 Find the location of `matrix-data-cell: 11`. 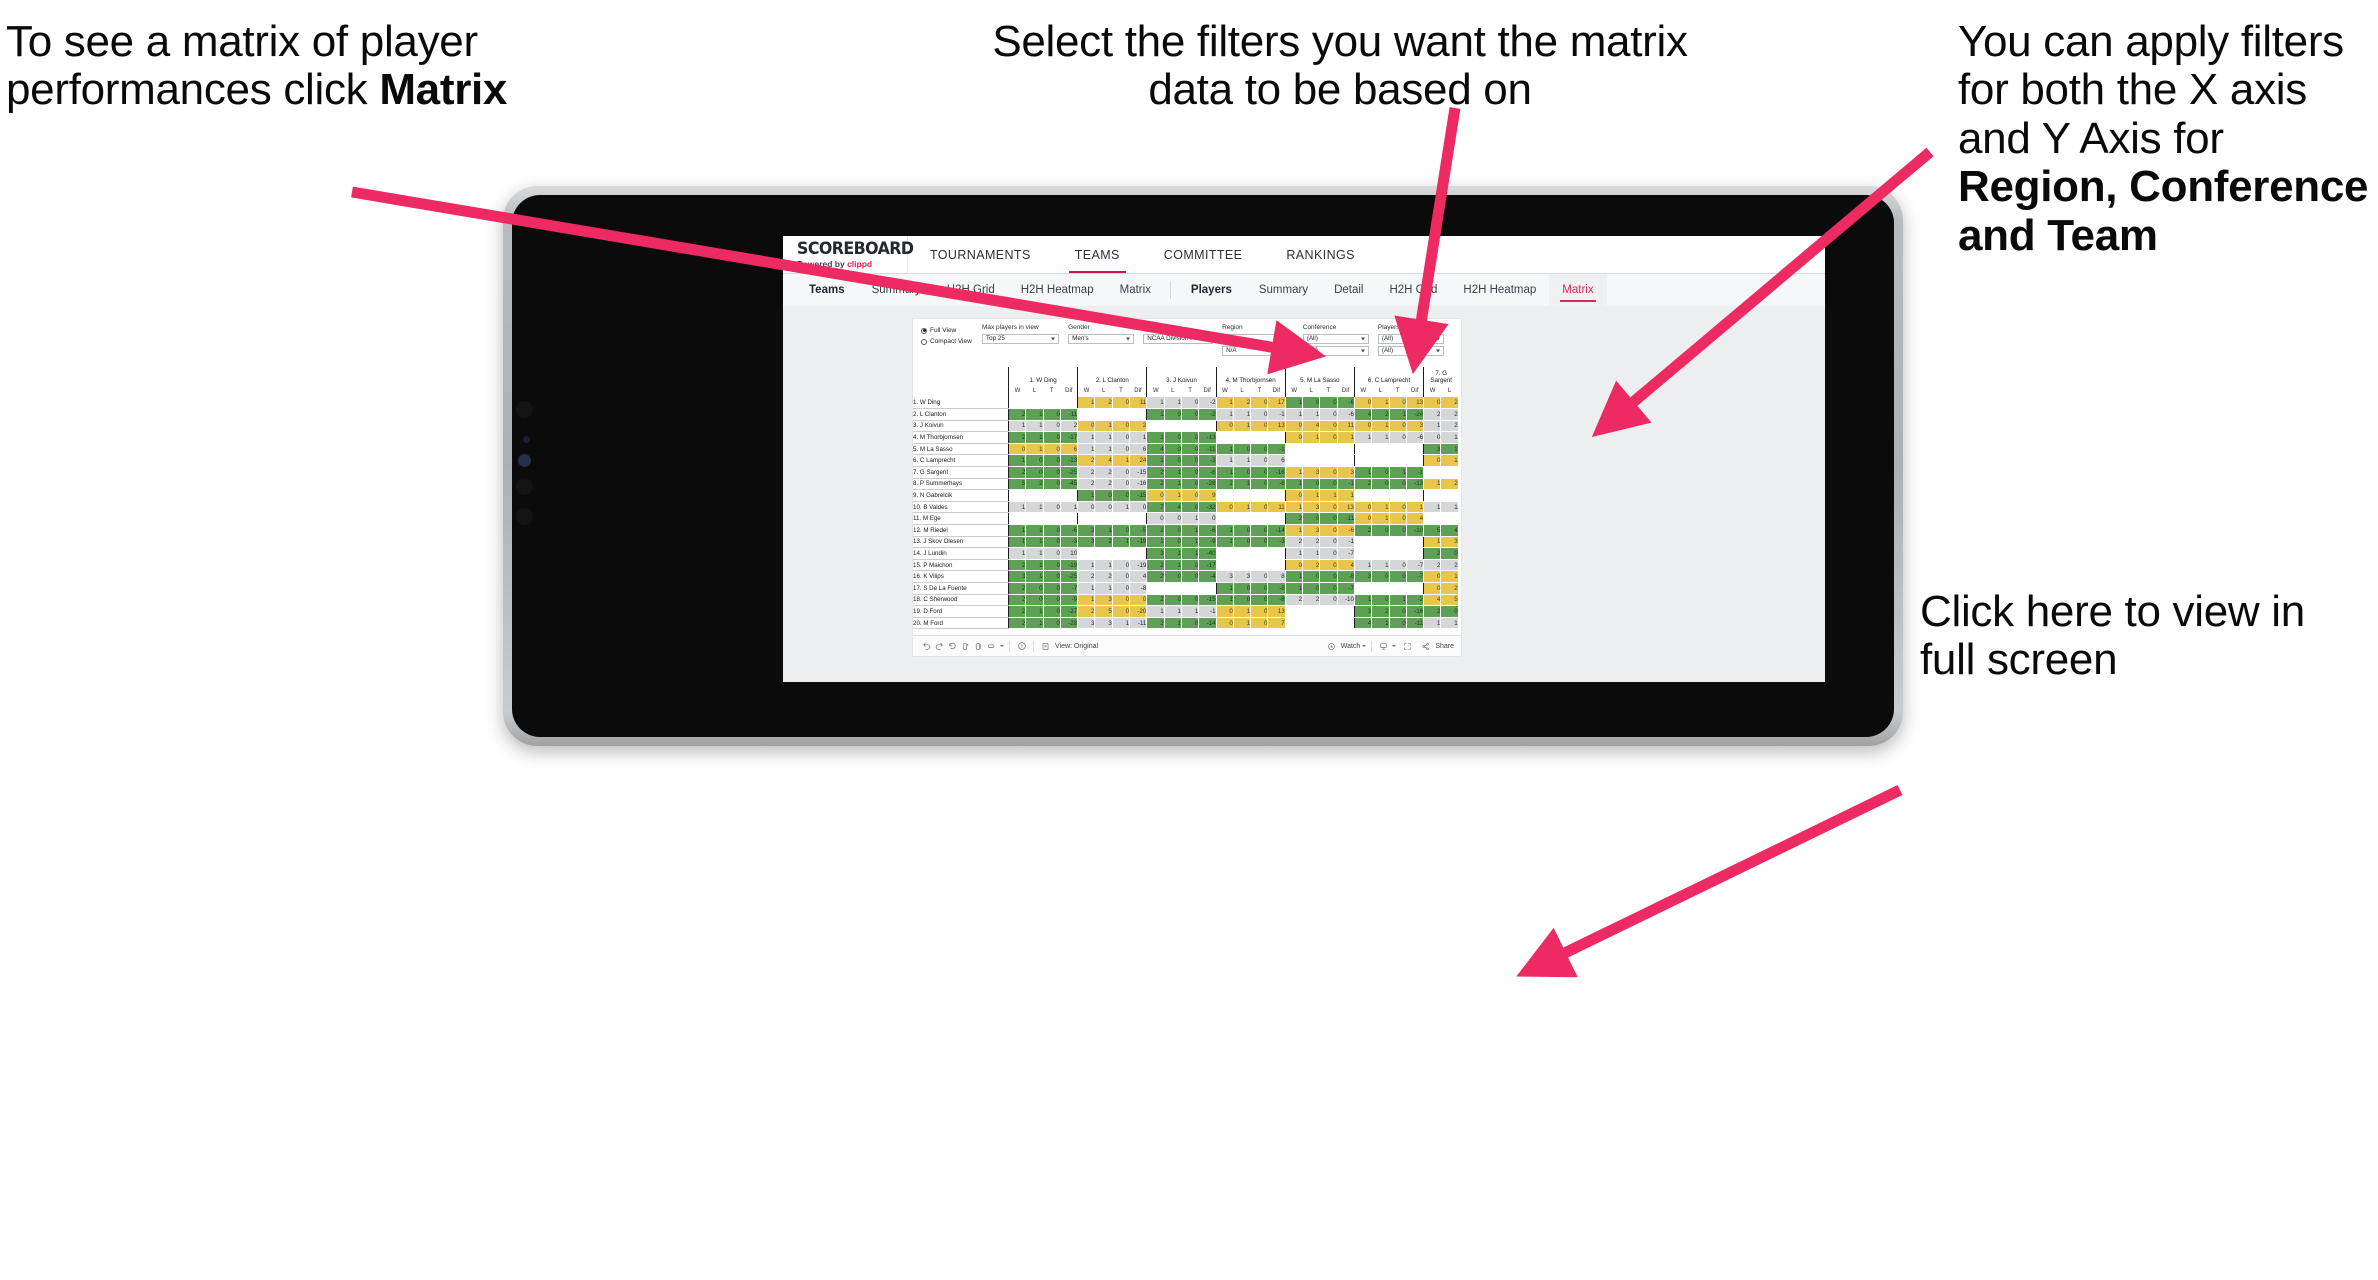

matrix-data-cell: 11 is located at coordinates (1346, 426).